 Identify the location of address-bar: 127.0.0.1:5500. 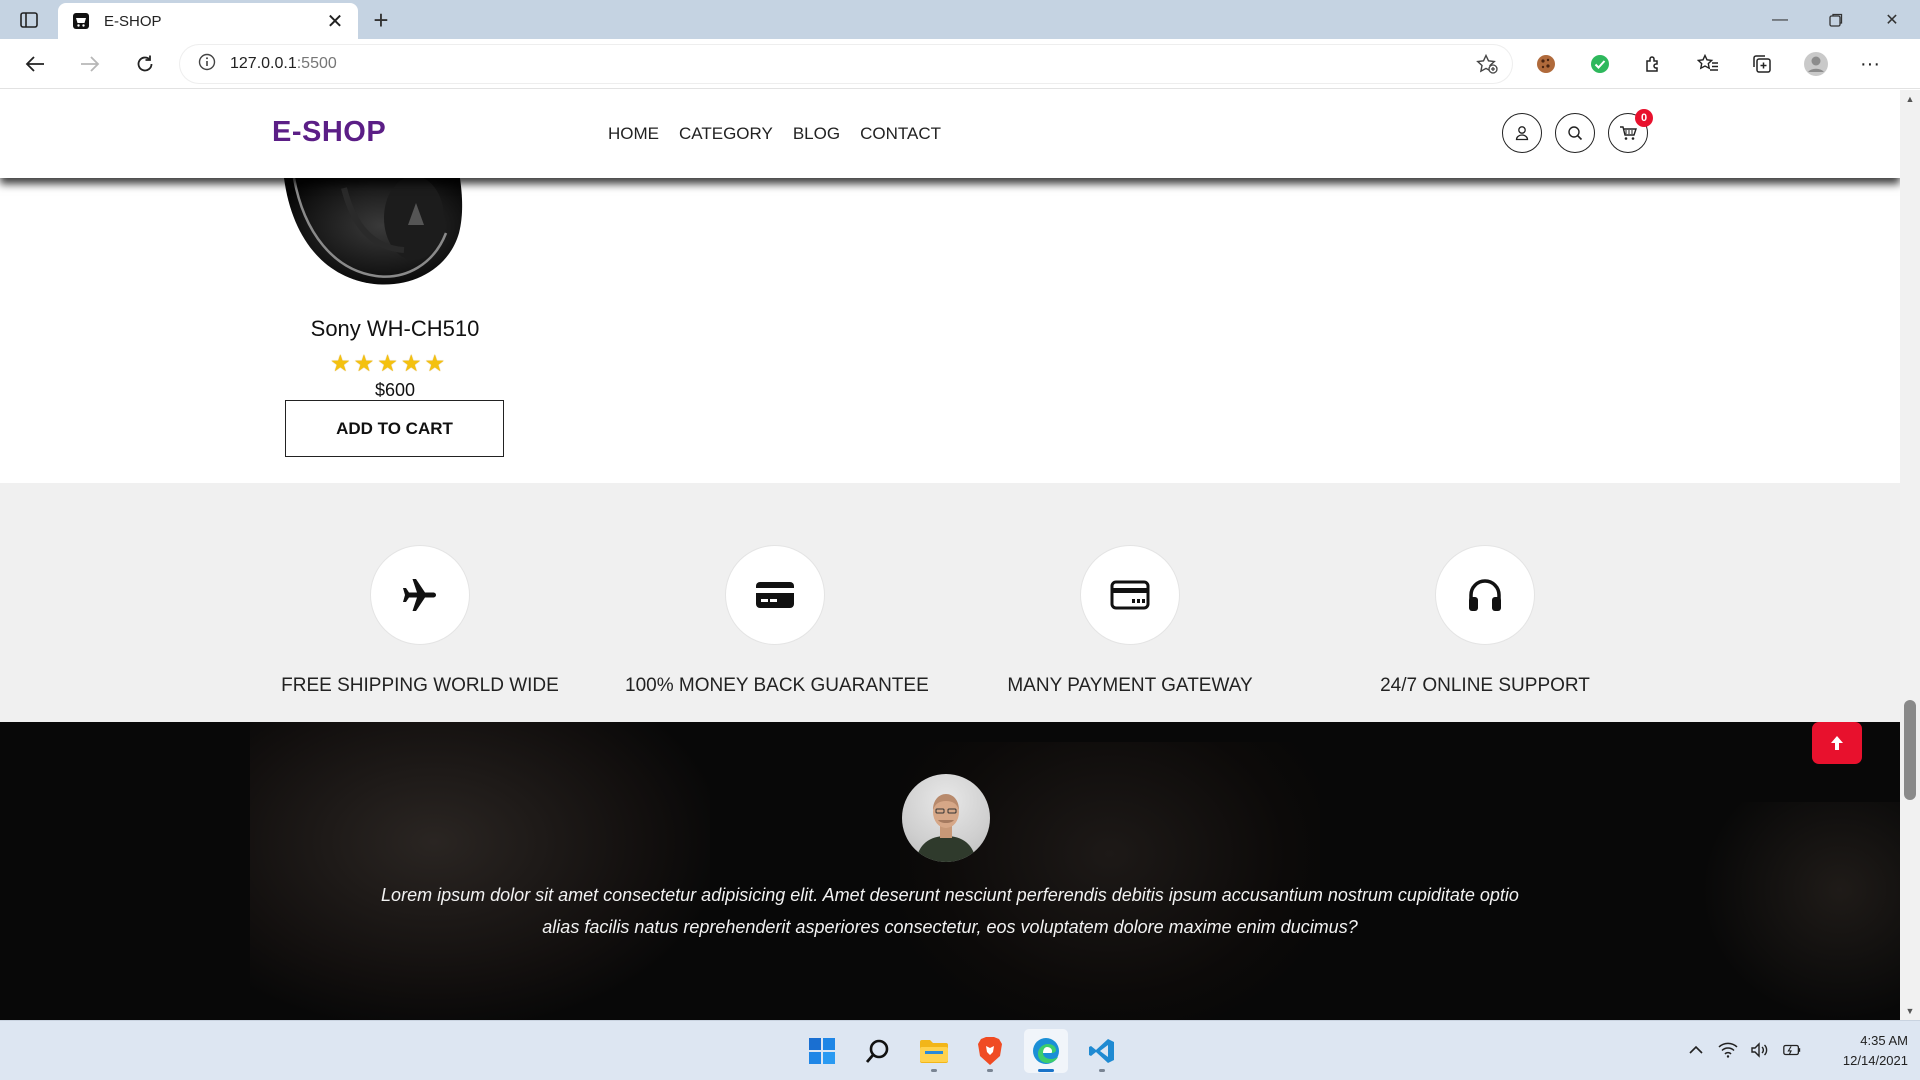
(846, 64).